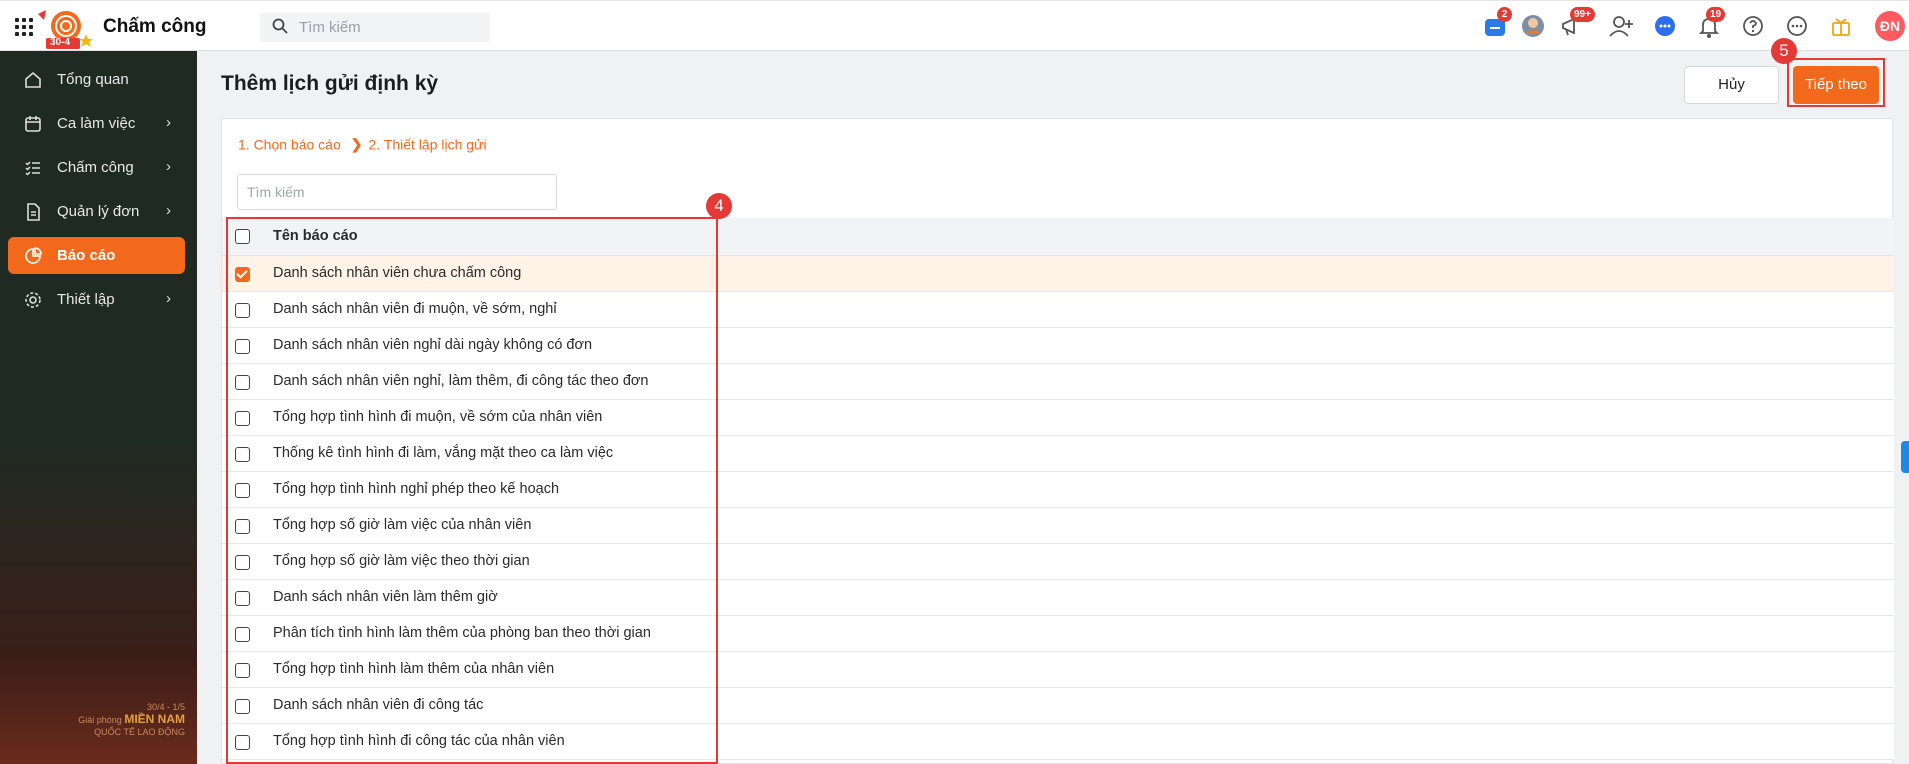 Image resolution: width=1909 pixels, height=764 pixels. I want to click on sidebar-item-shifts: Ca làm việc ›, so click(96, 123).